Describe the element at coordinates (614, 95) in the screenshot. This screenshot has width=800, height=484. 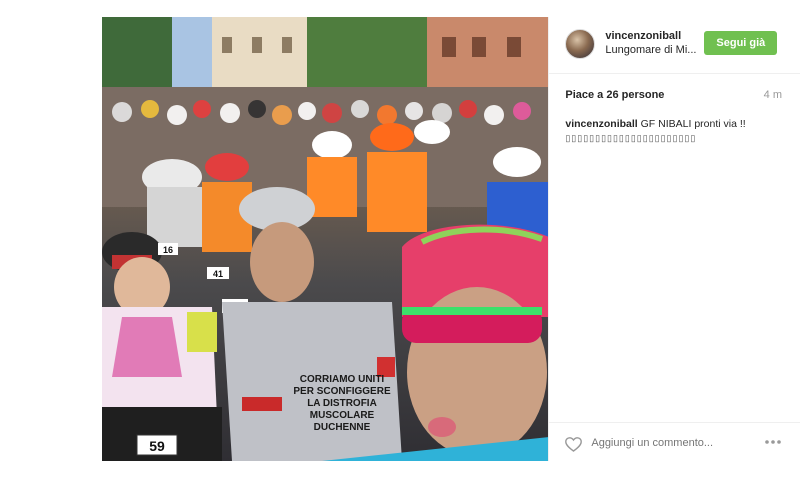
I see `likes-count: Piace a 26 persone` at that location.